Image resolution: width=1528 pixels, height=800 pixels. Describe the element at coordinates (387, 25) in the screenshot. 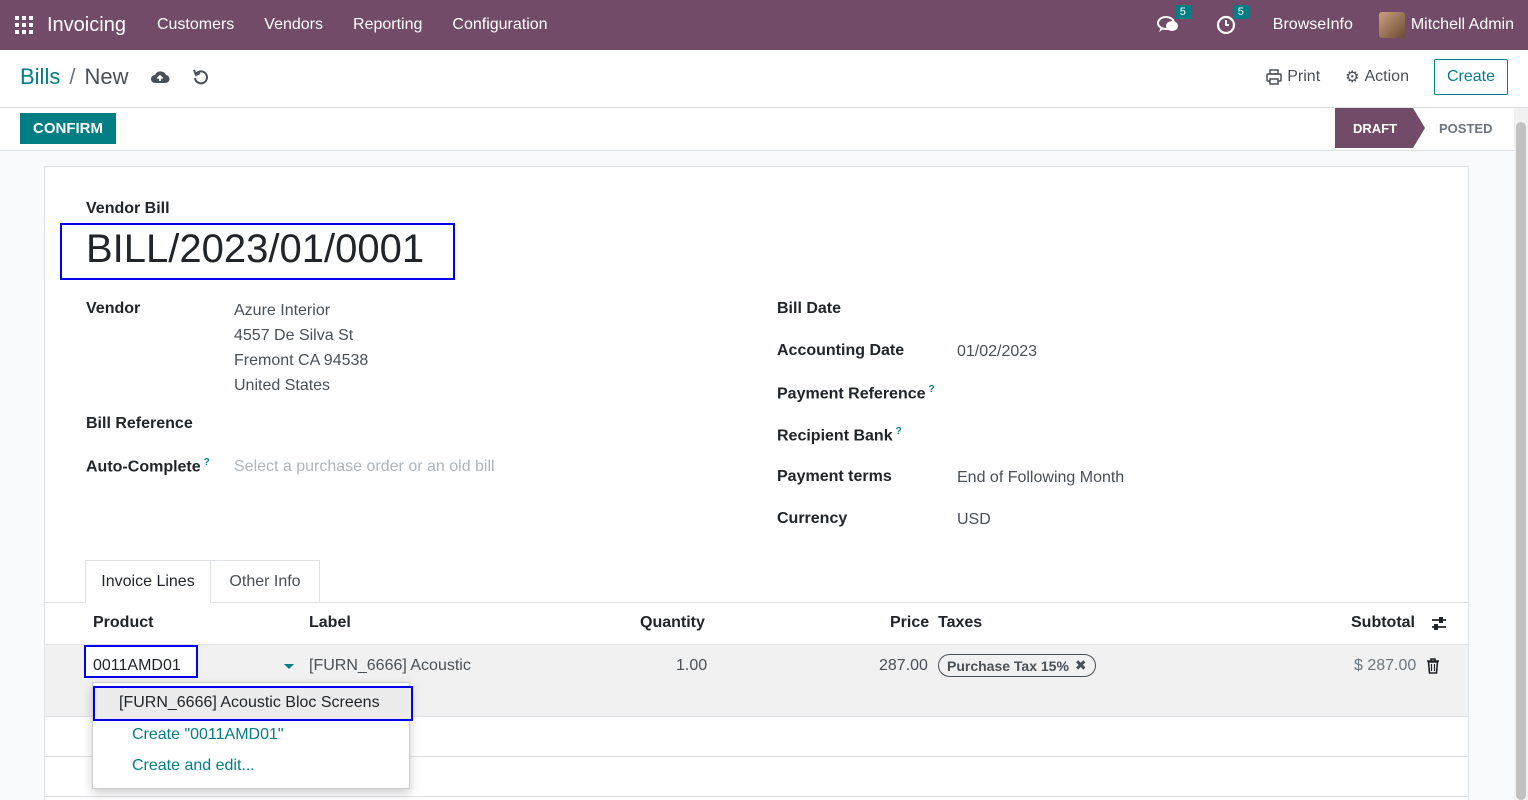

I see `menu-reporting: Reporting` at that location.